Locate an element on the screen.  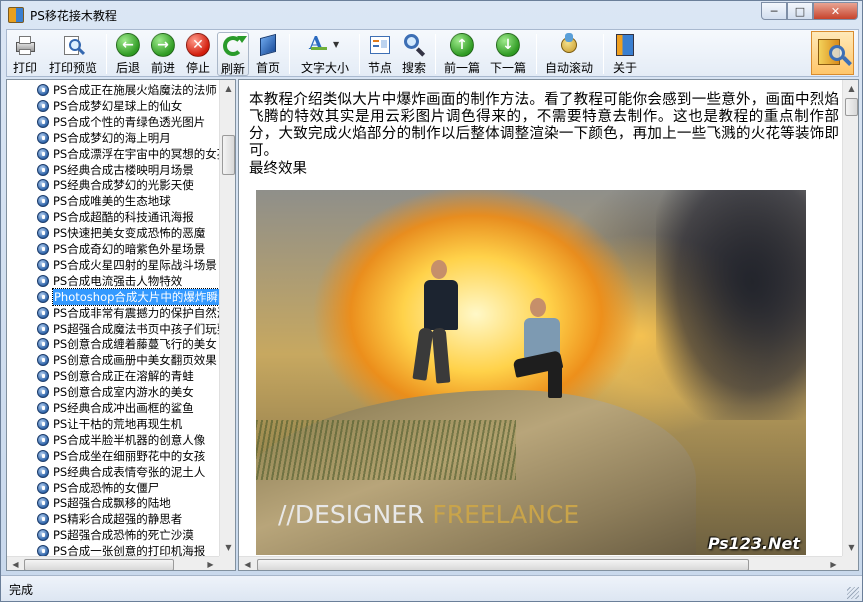
tree-item: PS超强合成恐怖的死亡沙漠 is located at coordinates (113, 535).